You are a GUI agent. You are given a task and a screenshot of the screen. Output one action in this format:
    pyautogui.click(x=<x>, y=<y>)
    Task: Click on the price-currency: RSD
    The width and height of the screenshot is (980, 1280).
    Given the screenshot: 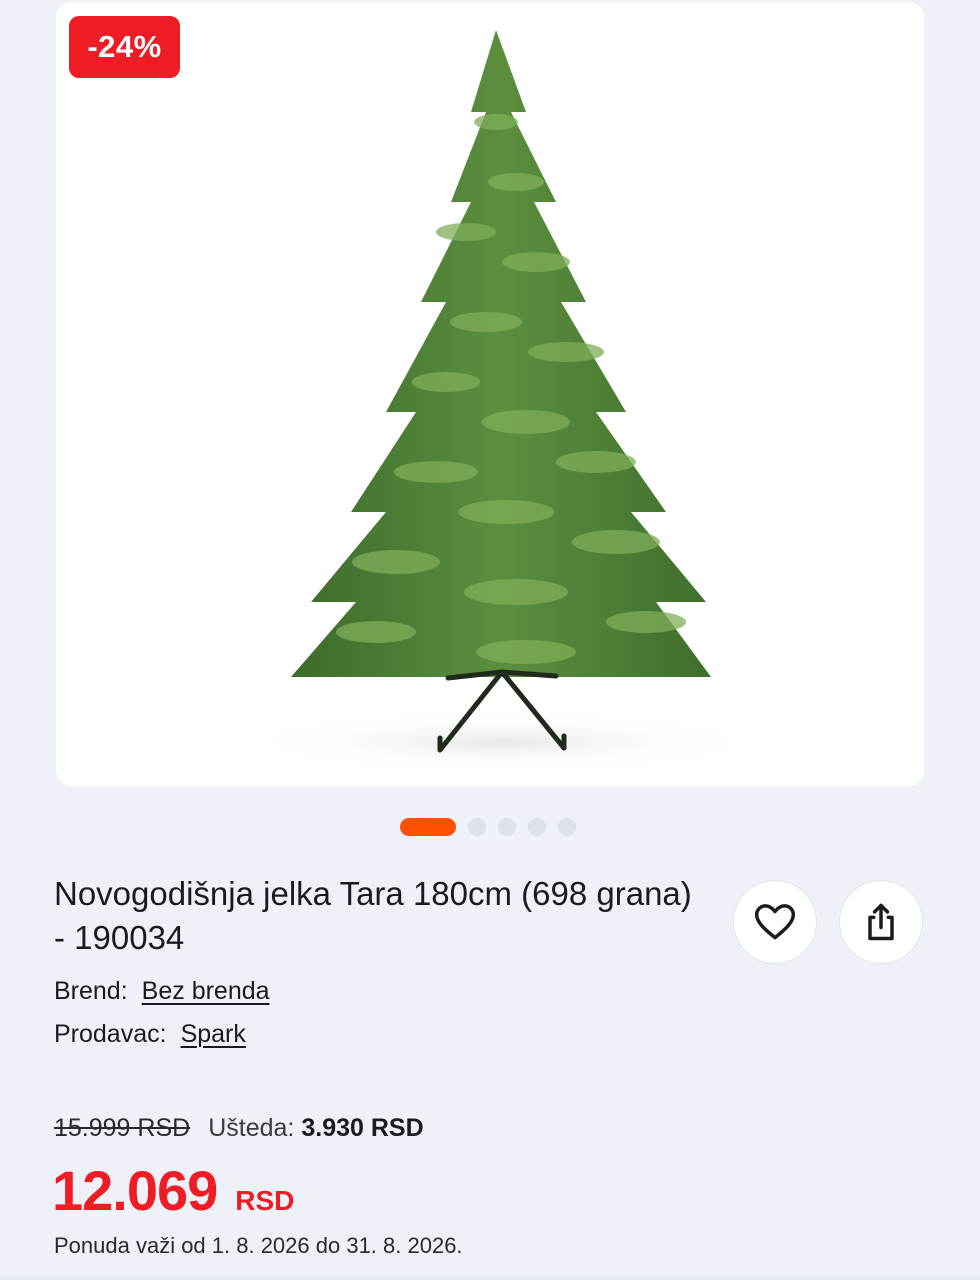 What is the action you would take?
    pyautogui.click(x=265, y=1200)
    